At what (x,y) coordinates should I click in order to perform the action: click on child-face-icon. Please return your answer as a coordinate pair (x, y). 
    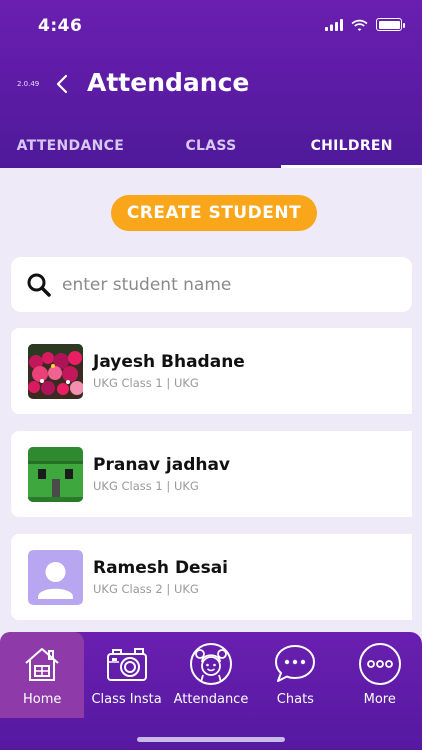
    Looking at the image, I should click on (210, 664).